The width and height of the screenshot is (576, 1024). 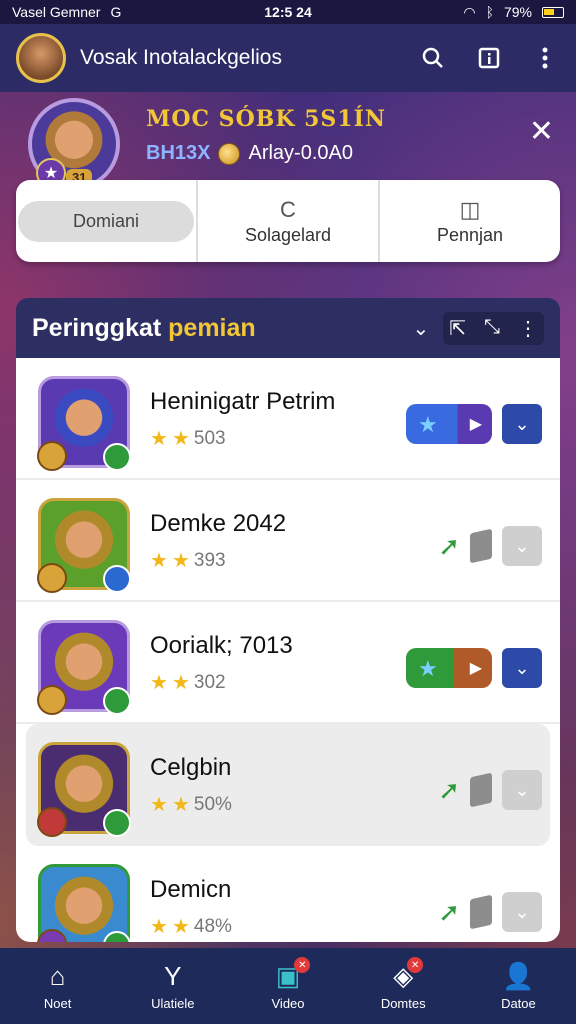 What do you see at coordinates (541, 131) in the screenshot?
I see `close-icon: ✕` at bounding box center [541, 131].